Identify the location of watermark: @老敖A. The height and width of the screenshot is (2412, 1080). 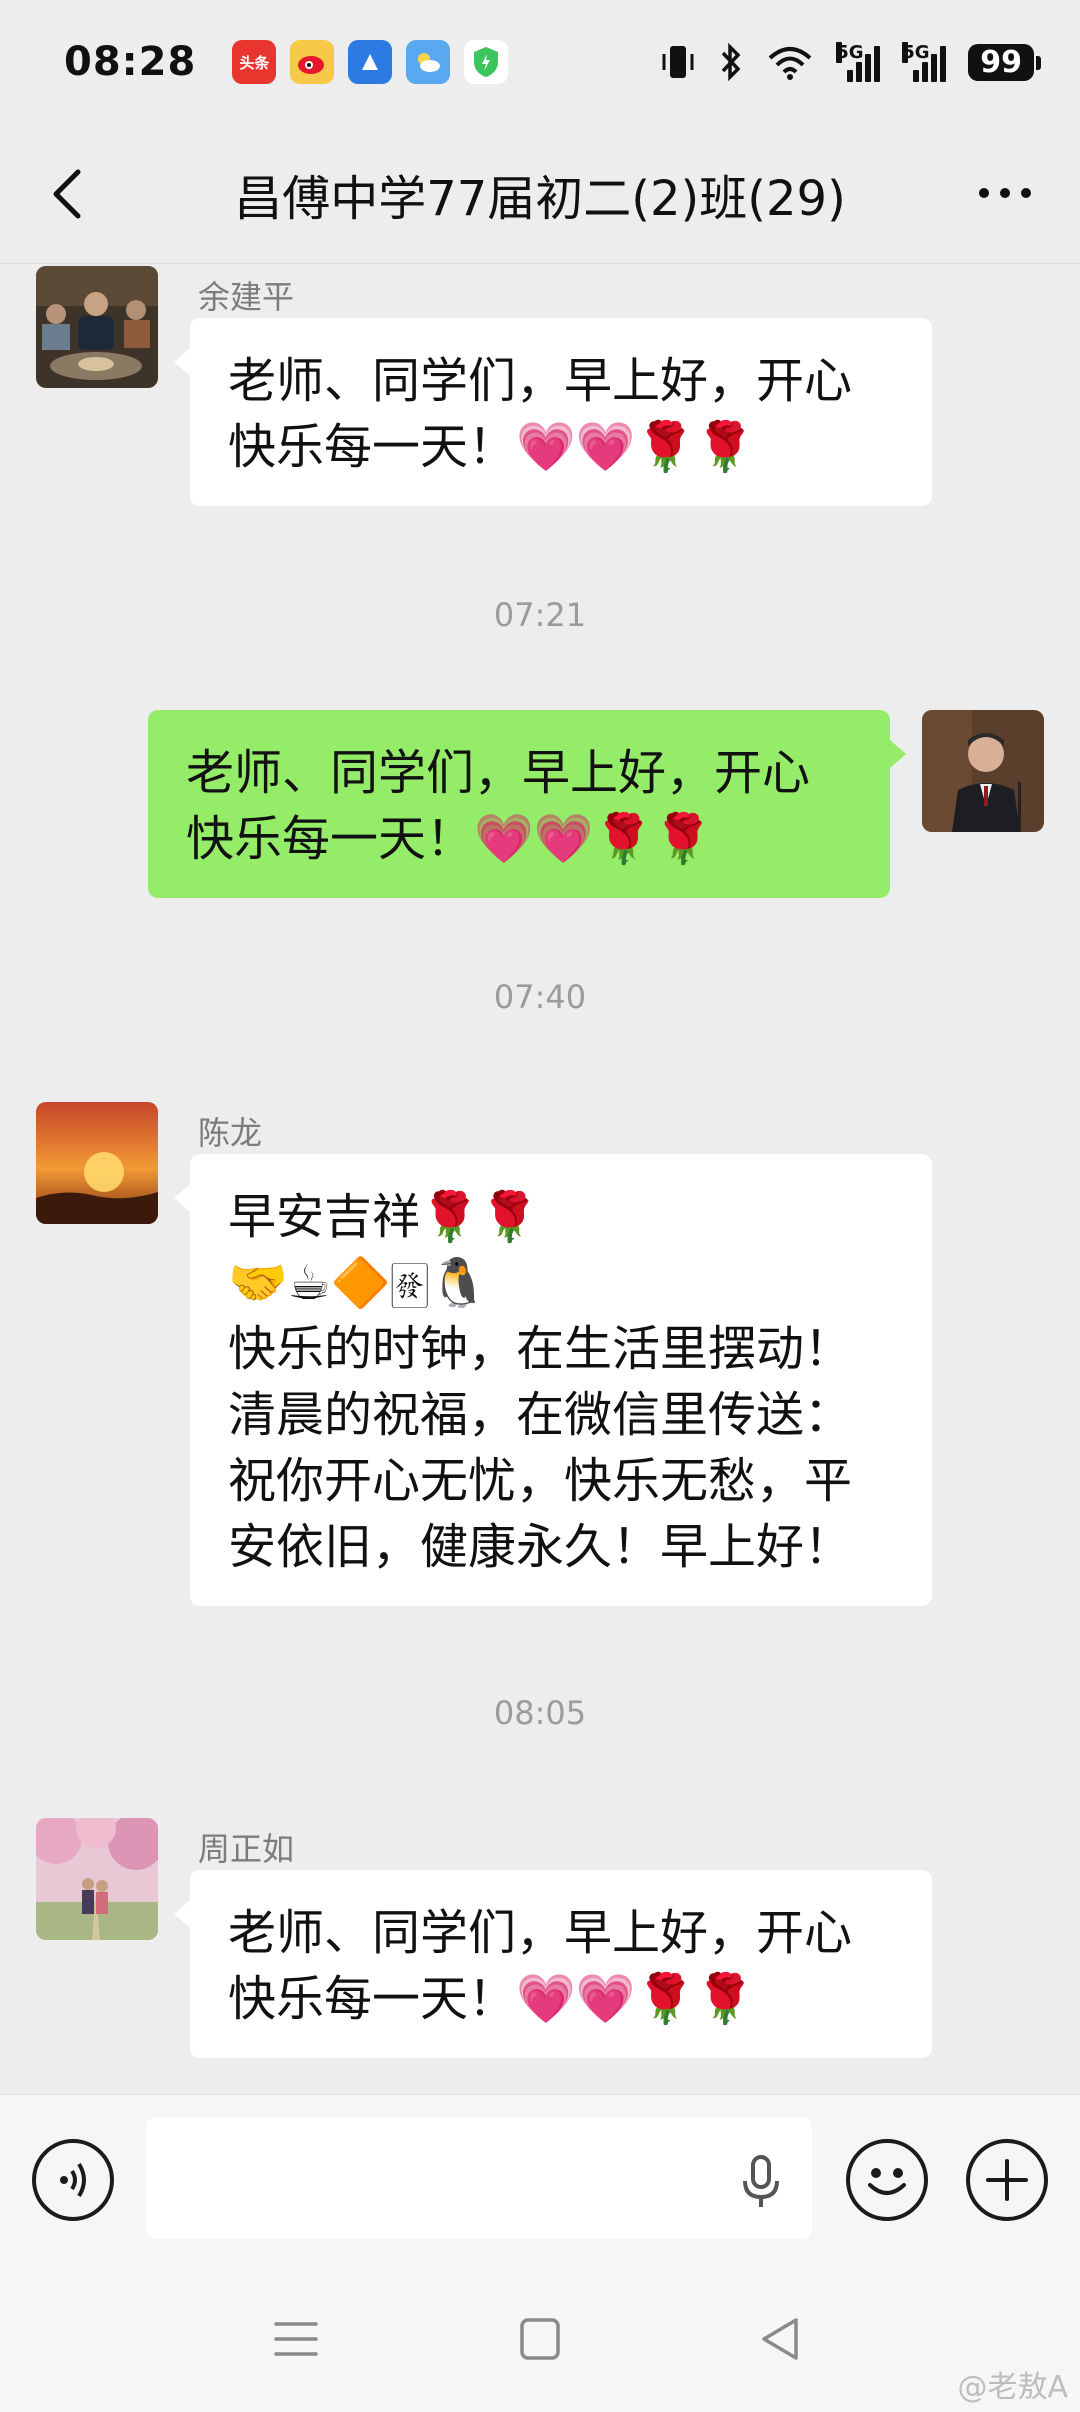
(1012, 2387).